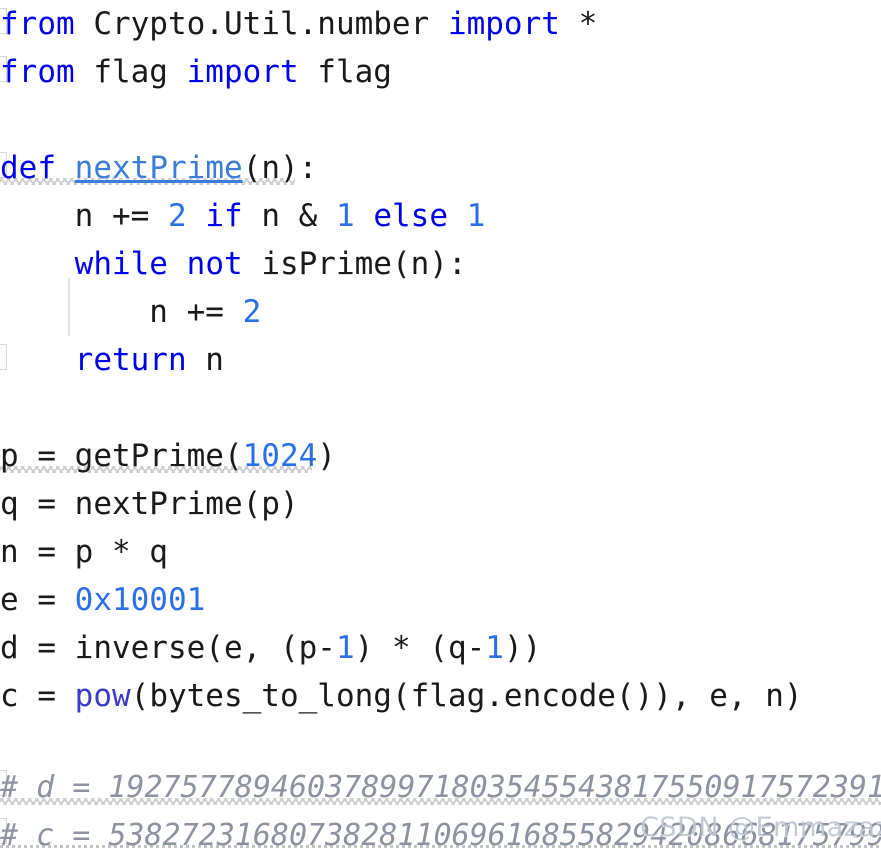  I want to click on code-token: 0x10001, so click(140, 600).